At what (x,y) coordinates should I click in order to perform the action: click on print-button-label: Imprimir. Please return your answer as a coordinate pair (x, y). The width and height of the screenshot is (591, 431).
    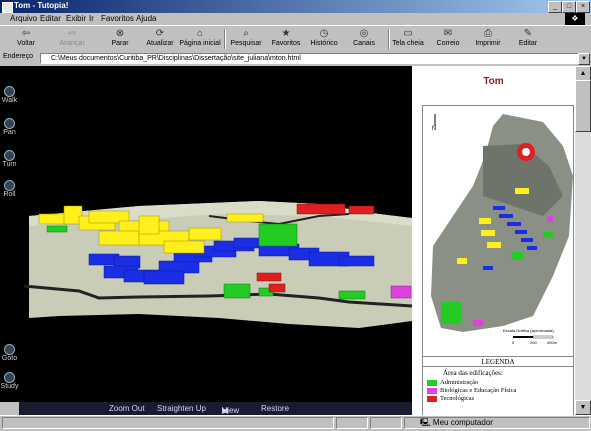
    Looking at the image, I should click on (488, 43).